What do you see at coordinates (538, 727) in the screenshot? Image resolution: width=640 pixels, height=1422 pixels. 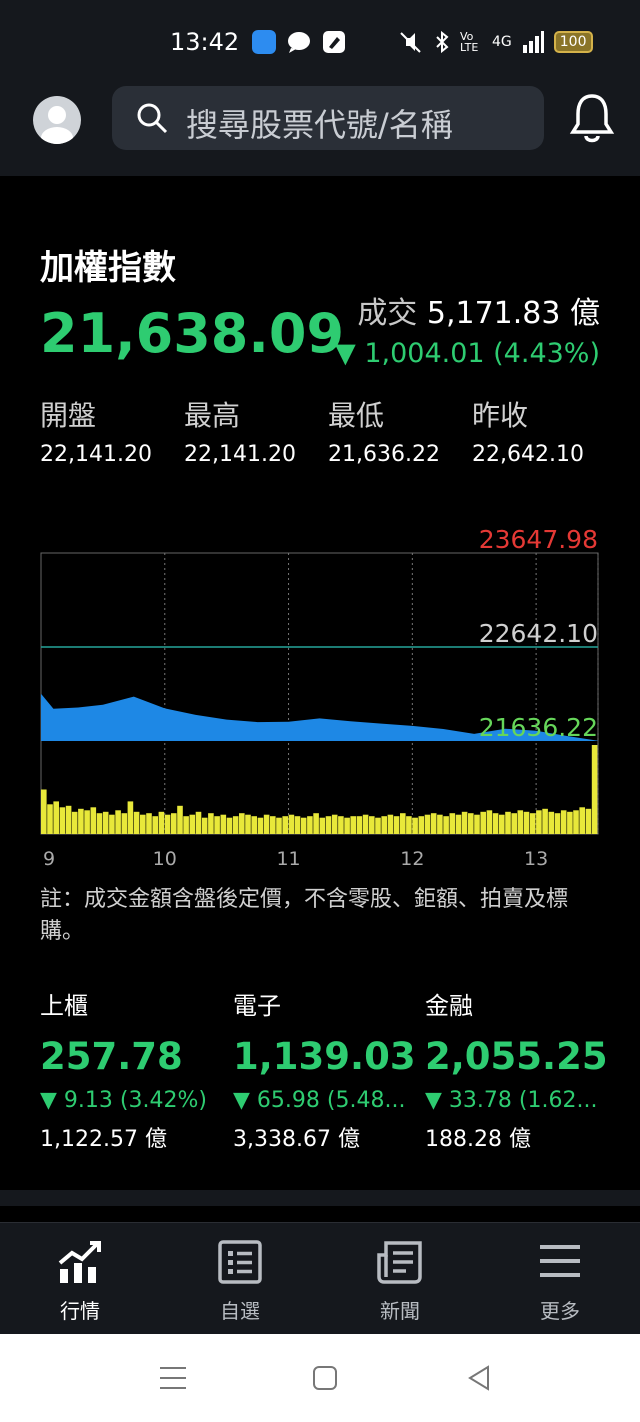 I see `low-label: 21636.22` at bounding box center [538, 727].